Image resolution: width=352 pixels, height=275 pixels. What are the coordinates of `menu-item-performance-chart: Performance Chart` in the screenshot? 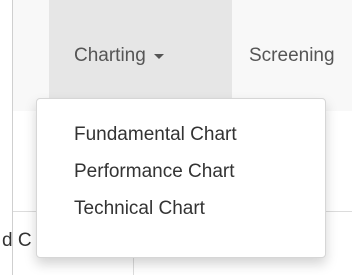 It's located at (181, 171).